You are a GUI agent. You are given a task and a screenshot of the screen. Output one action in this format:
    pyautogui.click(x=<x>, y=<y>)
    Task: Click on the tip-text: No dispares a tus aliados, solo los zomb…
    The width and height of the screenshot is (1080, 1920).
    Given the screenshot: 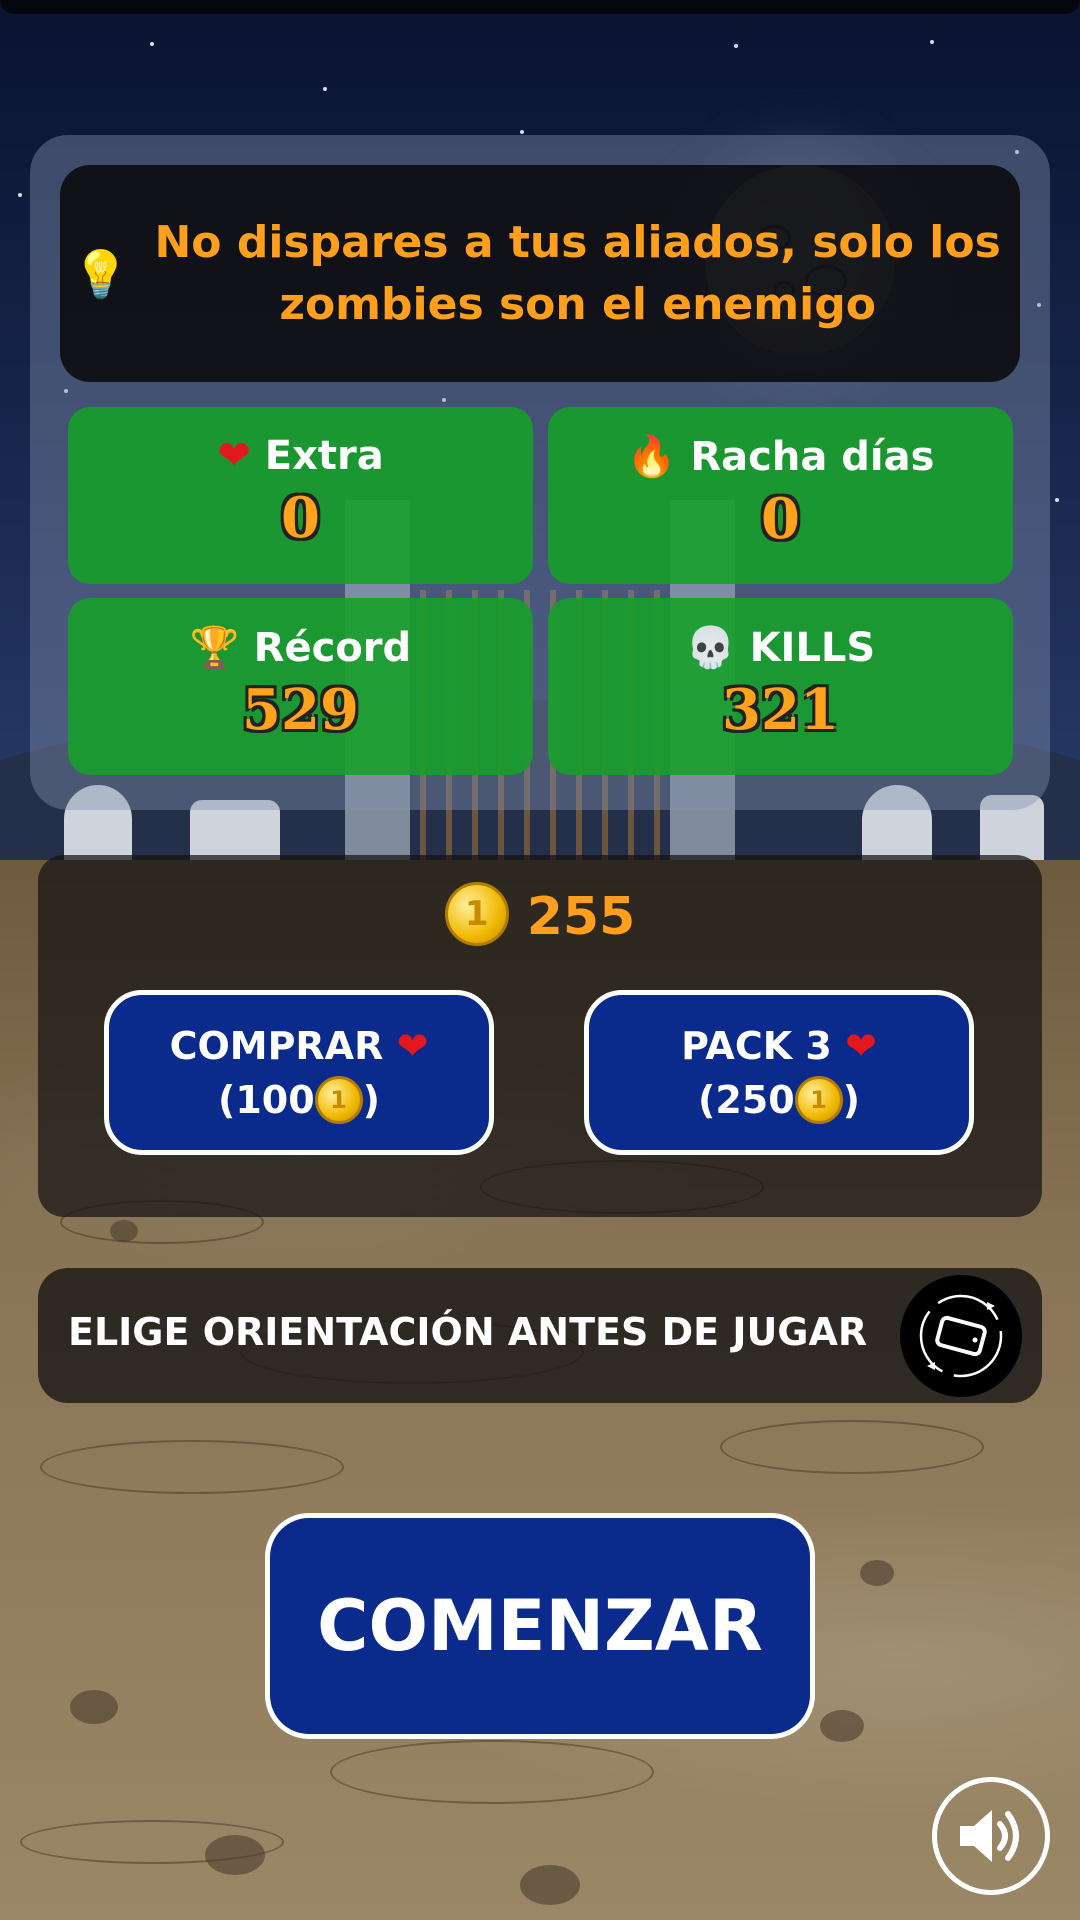 What is the action you would take?
    pyautogui.click(x=577, y=273)
    